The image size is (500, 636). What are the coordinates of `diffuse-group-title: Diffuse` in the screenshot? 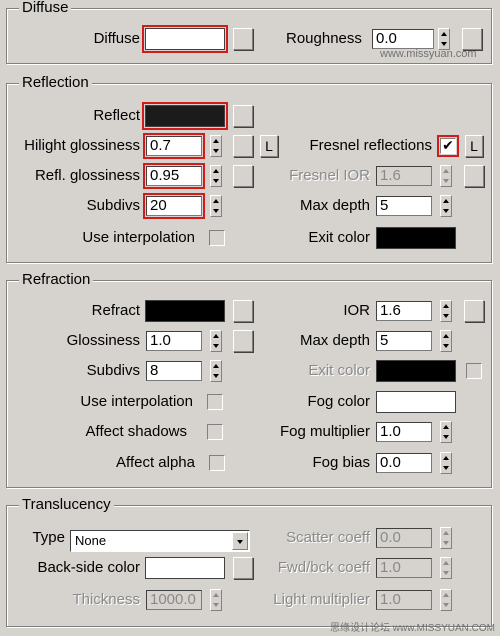 It's located at (45, 8).